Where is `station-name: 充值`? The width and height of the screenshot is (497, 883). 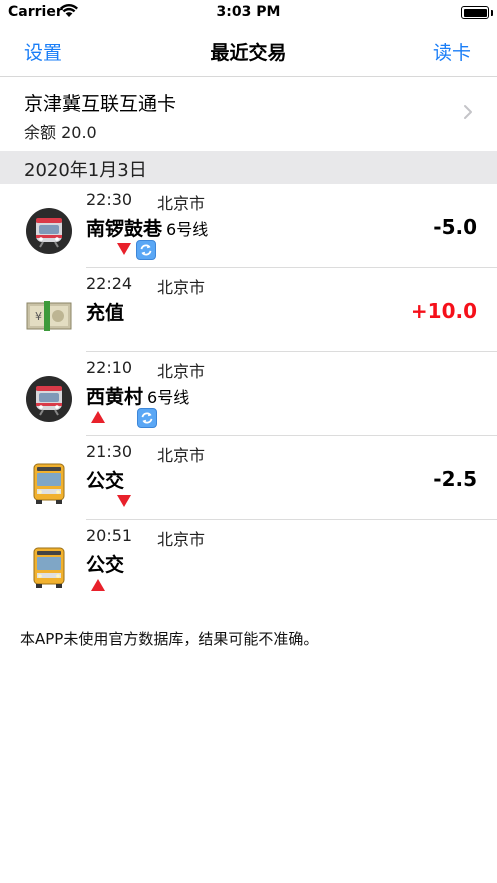
station-name: 充值 is located at coordinates (105, 313).